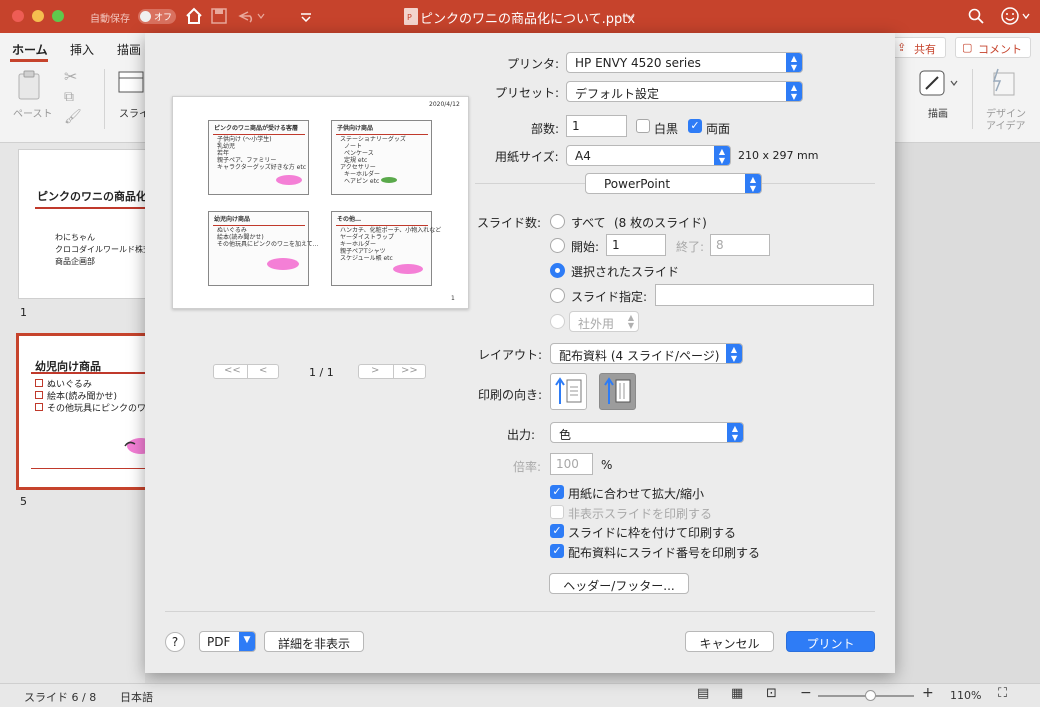 This screenshot has width=1040, height=707. Describe the element at coordinates (557, 245) in the screenshot. I see `range-radio` at that location.